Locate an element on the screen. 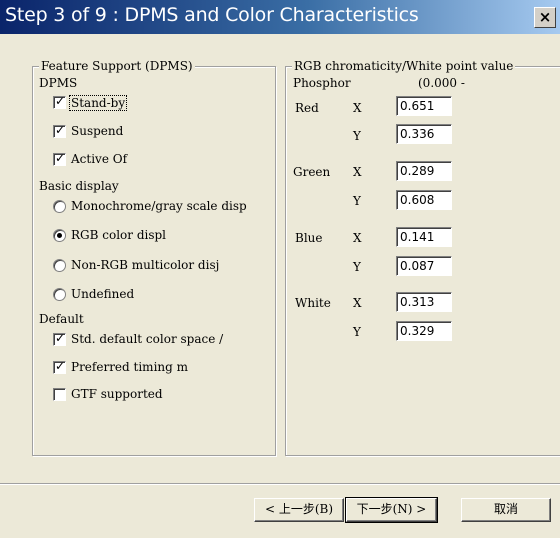  standby-checkbox: ✓ is located at coordinates (59, 101).